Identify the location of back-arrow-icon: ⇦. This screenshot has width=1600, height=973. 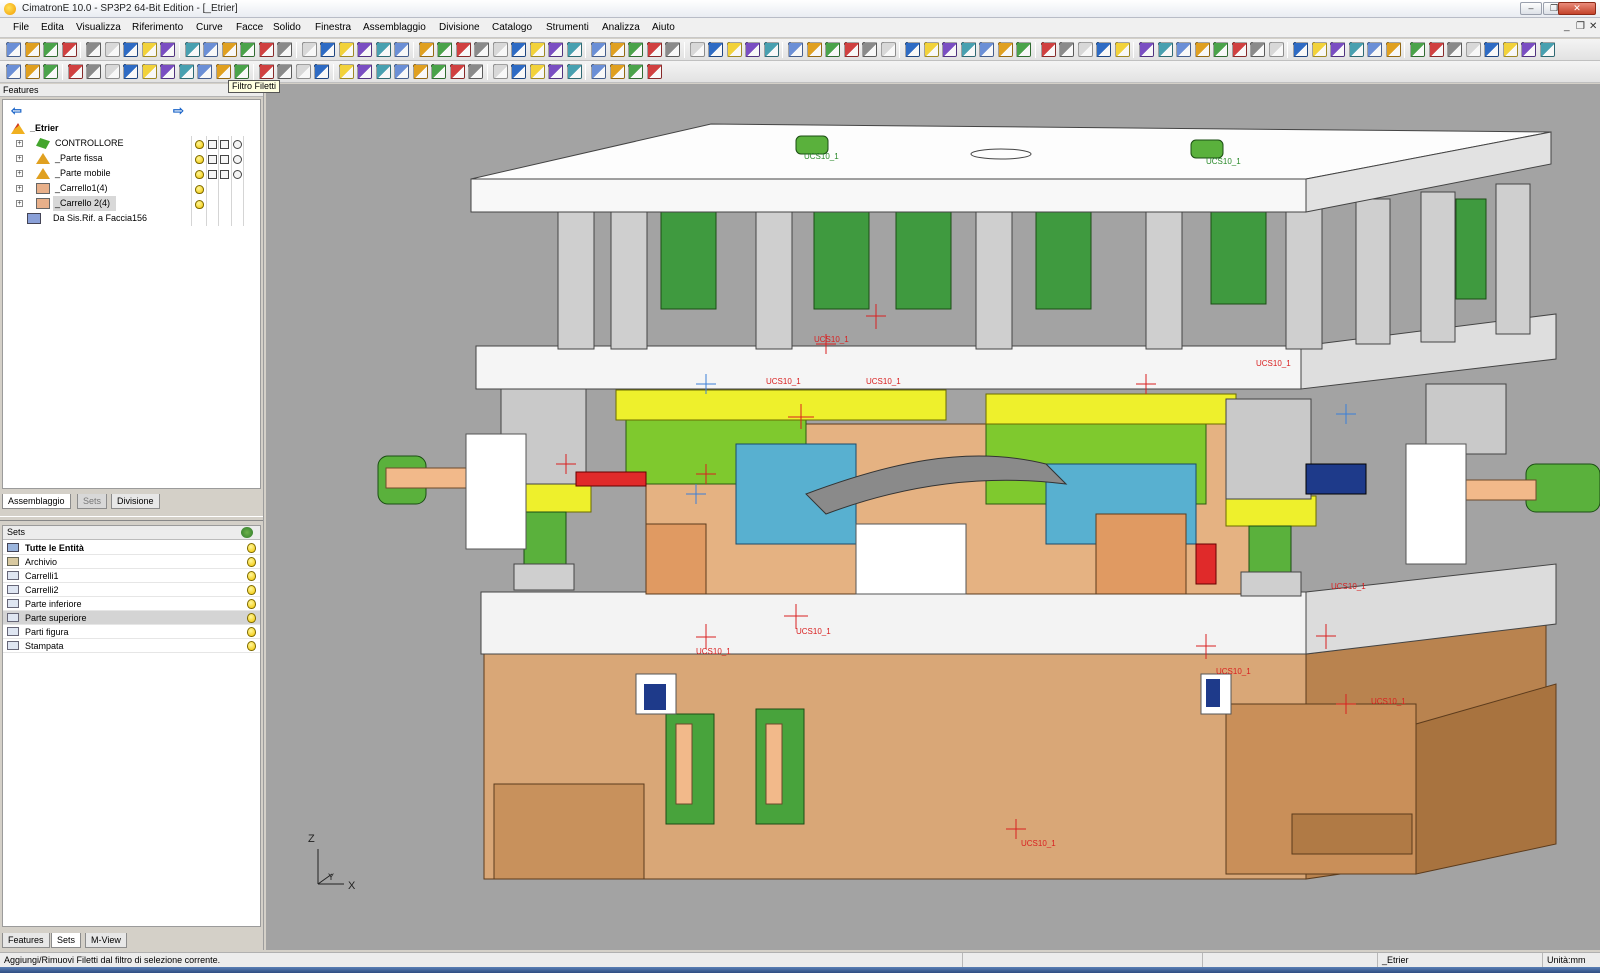
(16, 111).